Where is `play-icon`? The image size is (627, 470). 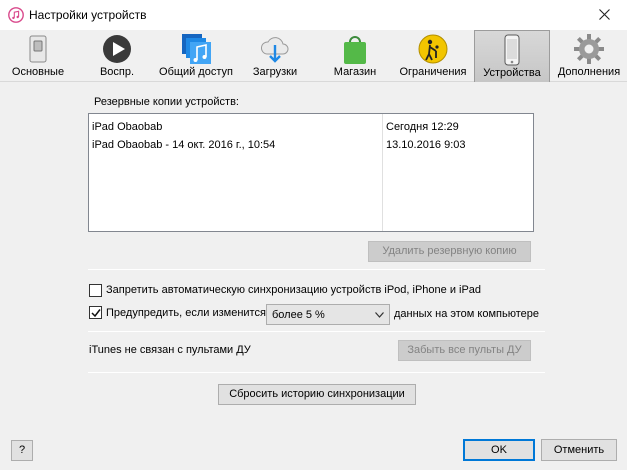 play-icon is located at coordinates (117, 49).